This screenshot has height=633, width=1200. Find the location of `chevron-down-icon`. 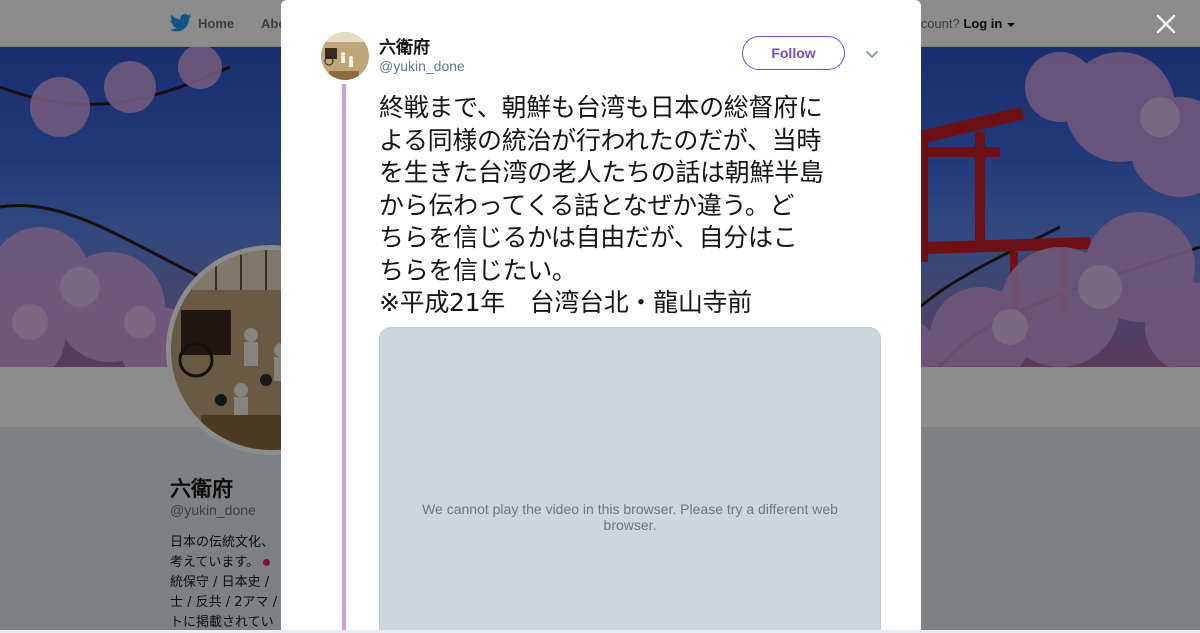

chevron-down-icon is located at coordinates (872, 54).